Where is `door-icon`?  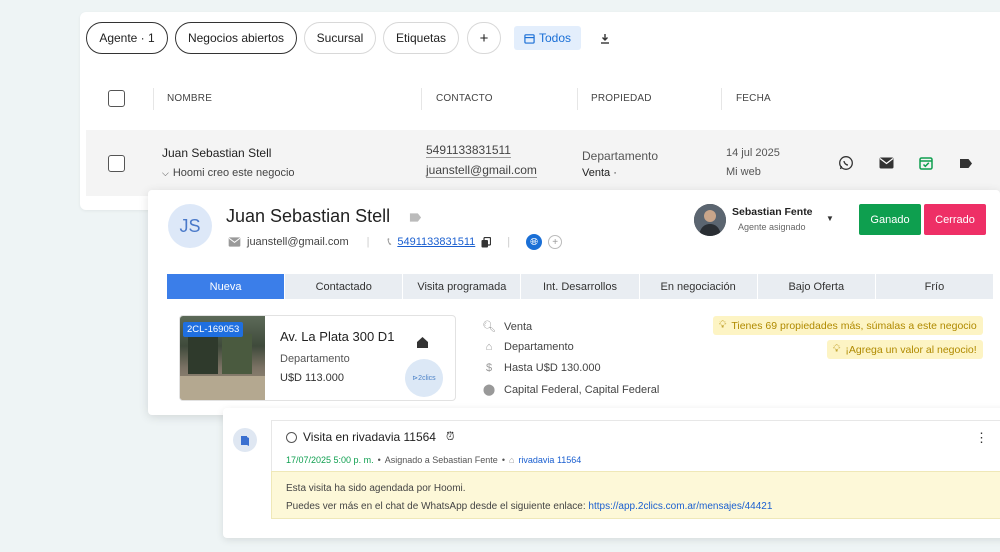 door-icon is located at coordinates (245, 440).